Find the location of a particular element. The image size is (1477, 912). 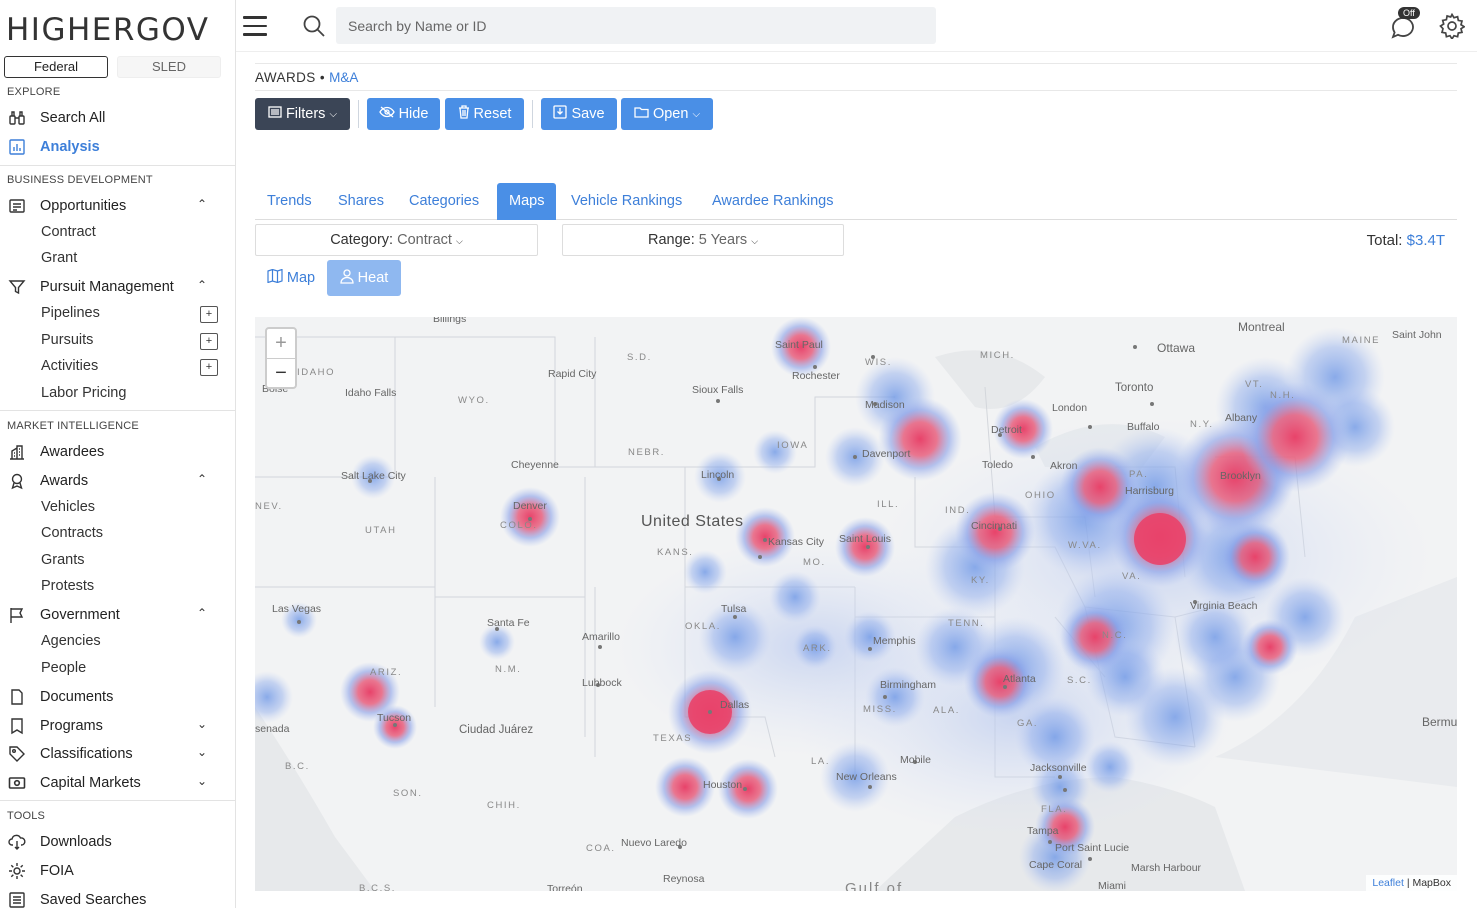

map-label: Birmingham is located at coordinates (908, 685).